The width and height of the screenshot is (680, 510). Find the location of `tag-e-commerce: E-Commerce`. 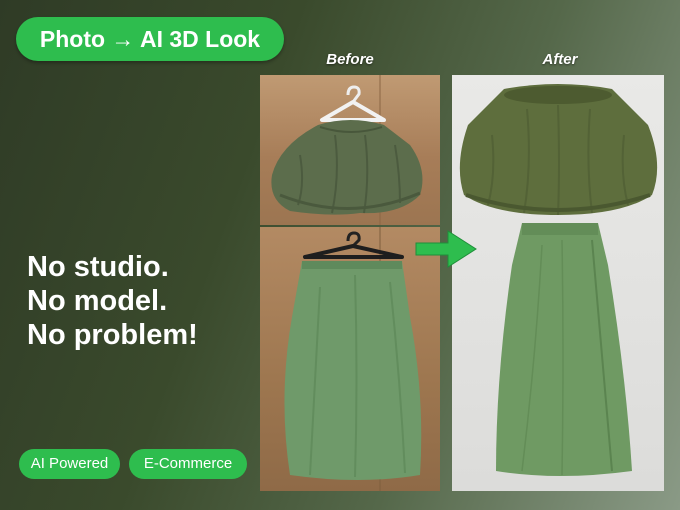

tag-e-commerce: E-Commerce is located at coordinates (188, 464).